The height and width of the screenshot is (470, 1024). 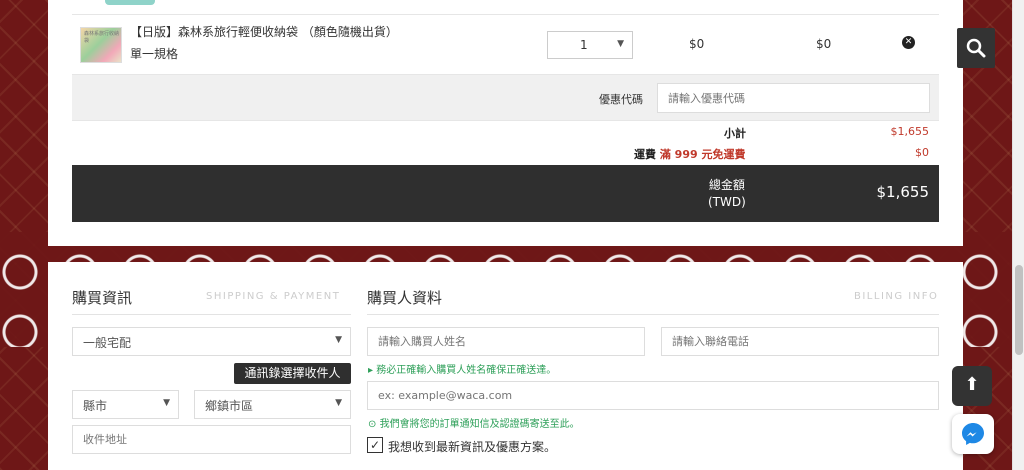 I want to click on shipping-label: 運費 滿 999 元免運費, so click(x=690, y=154).